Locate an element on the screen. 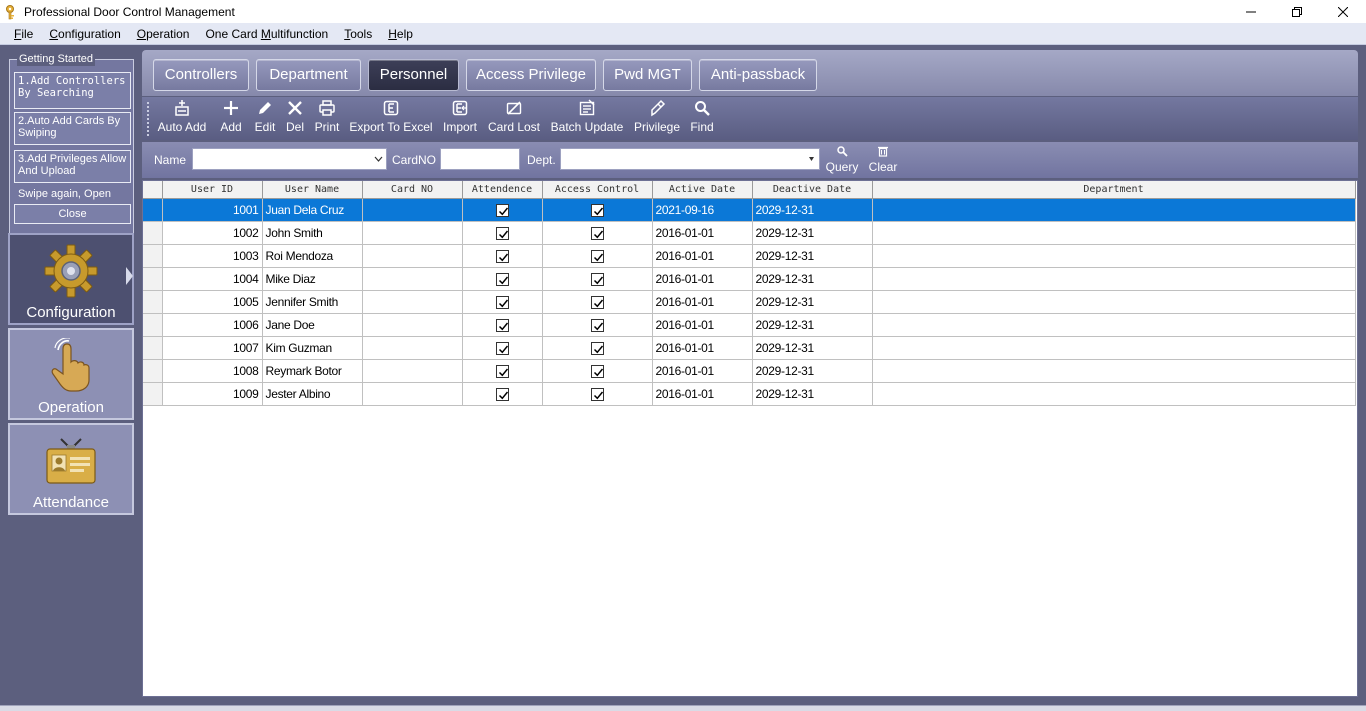  column-header-department: Department is located at coordinates (1114, 190).